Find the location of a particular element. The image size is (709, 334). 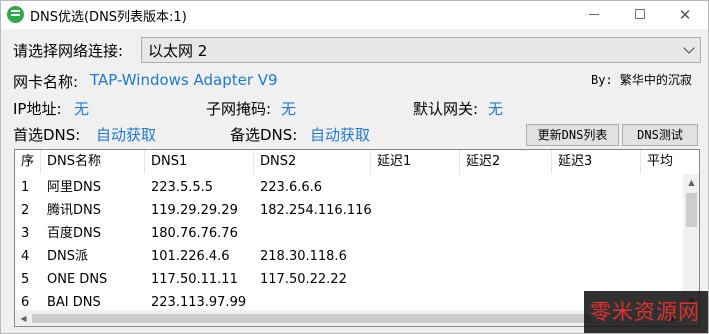

row-index: 1 is located at coordinates (25, 187).